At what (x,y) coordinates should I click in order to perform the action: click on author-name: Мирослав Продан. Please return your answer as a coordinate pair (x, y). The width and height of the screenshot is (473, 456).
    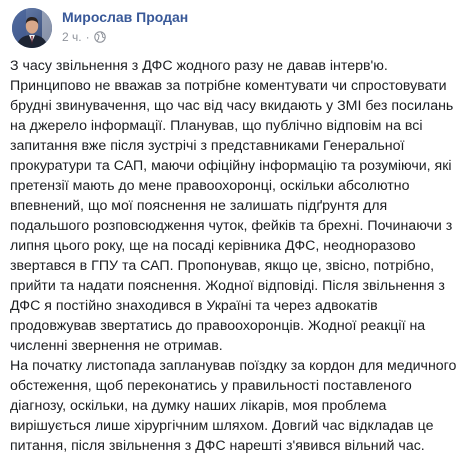
    Looking at the image, I should click on (125, 17).